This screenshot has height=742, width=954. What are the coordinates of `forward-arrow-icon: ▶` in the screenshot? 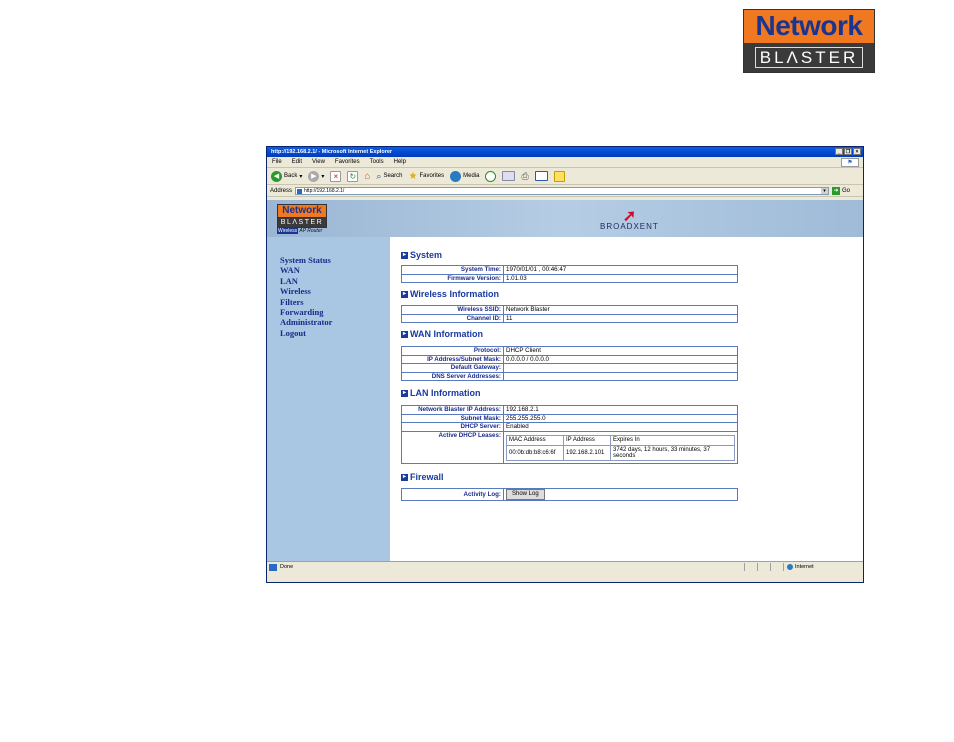 It's located at (314, 176).